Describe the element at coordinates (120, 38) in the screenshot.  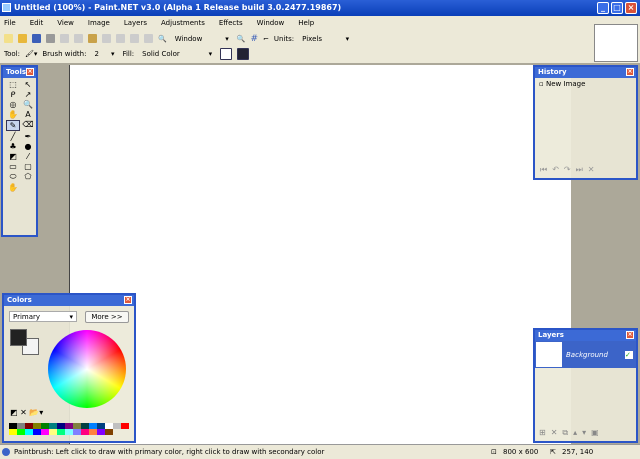
I see `deselect-icon` at that location.